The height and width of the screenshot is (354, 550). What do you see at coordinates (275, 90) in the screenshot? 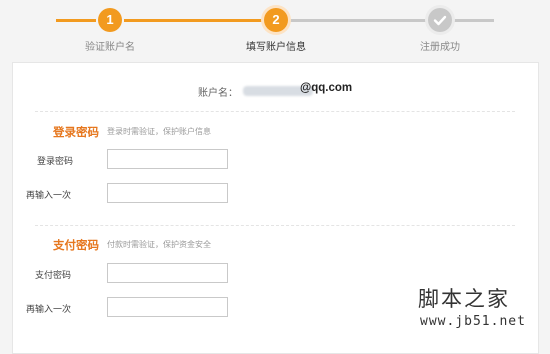
I see `account-name-row: 账户名： @qq.com` at bounding box center [275, 90].